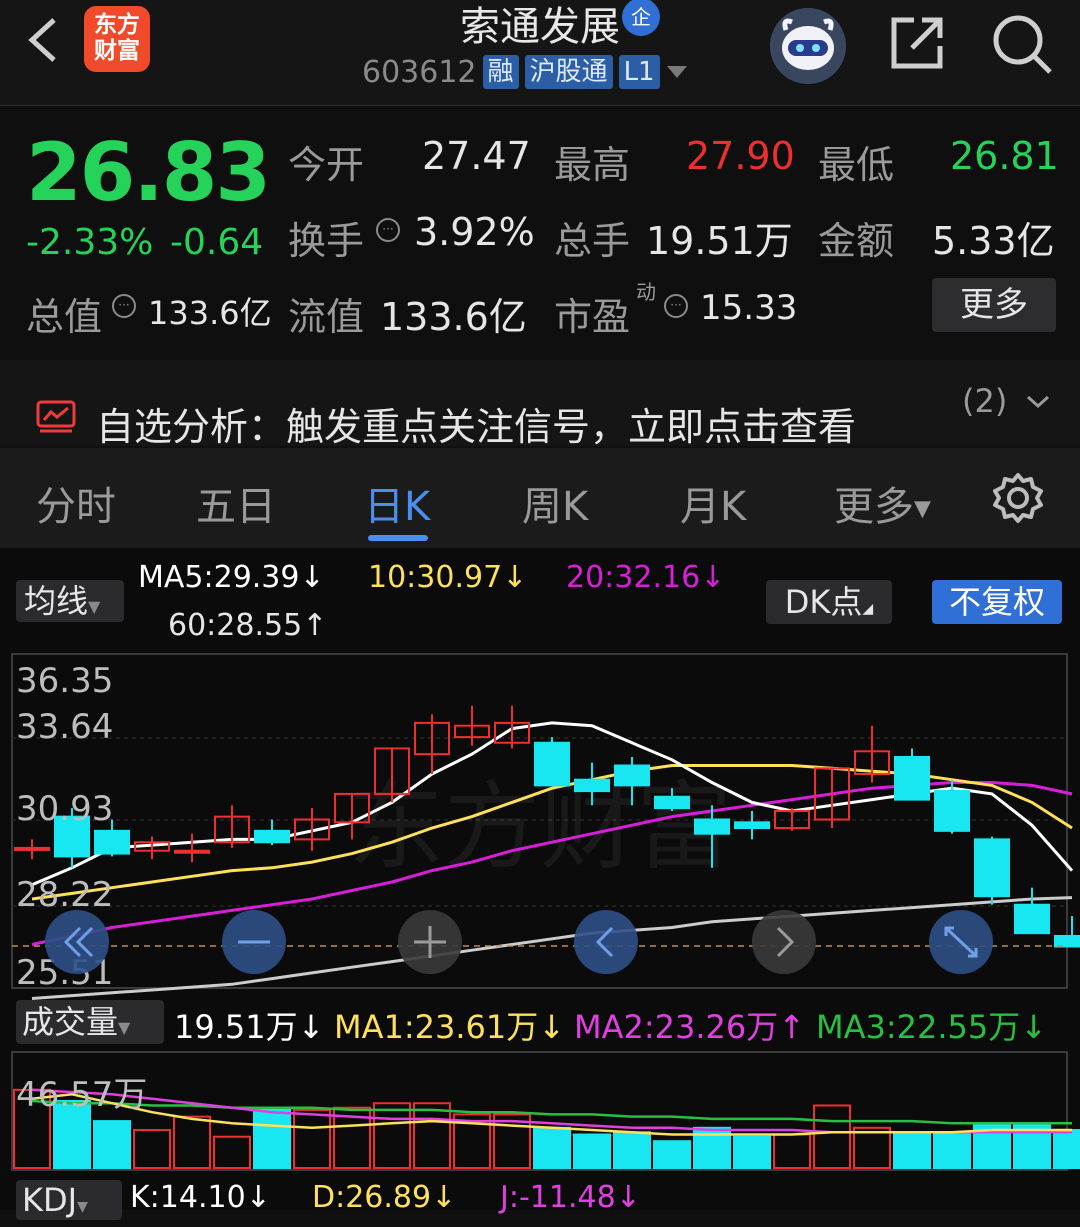 This screenshot has width=1080, height=1227. Describe the element at coordinates (555, 503) in the screenshot. I see `tab-weekly-k: 周K` at that location.